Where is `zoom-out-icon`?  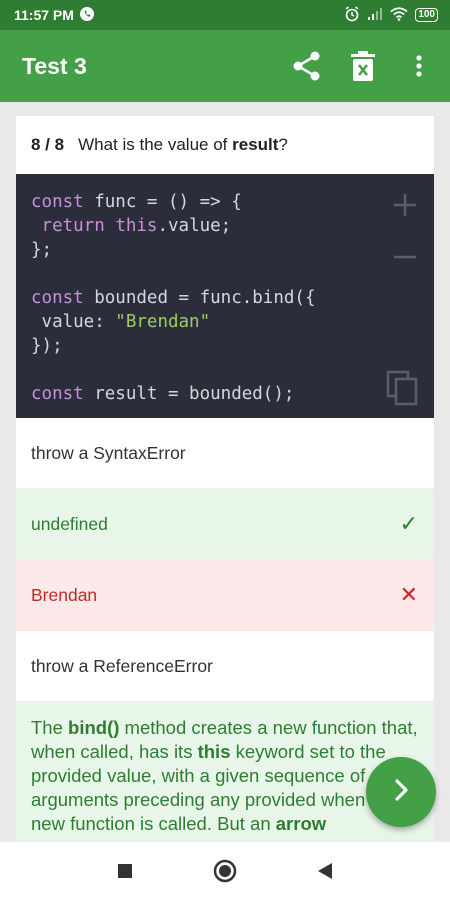 zoom-out-icon is located at coordinates (405, 260).